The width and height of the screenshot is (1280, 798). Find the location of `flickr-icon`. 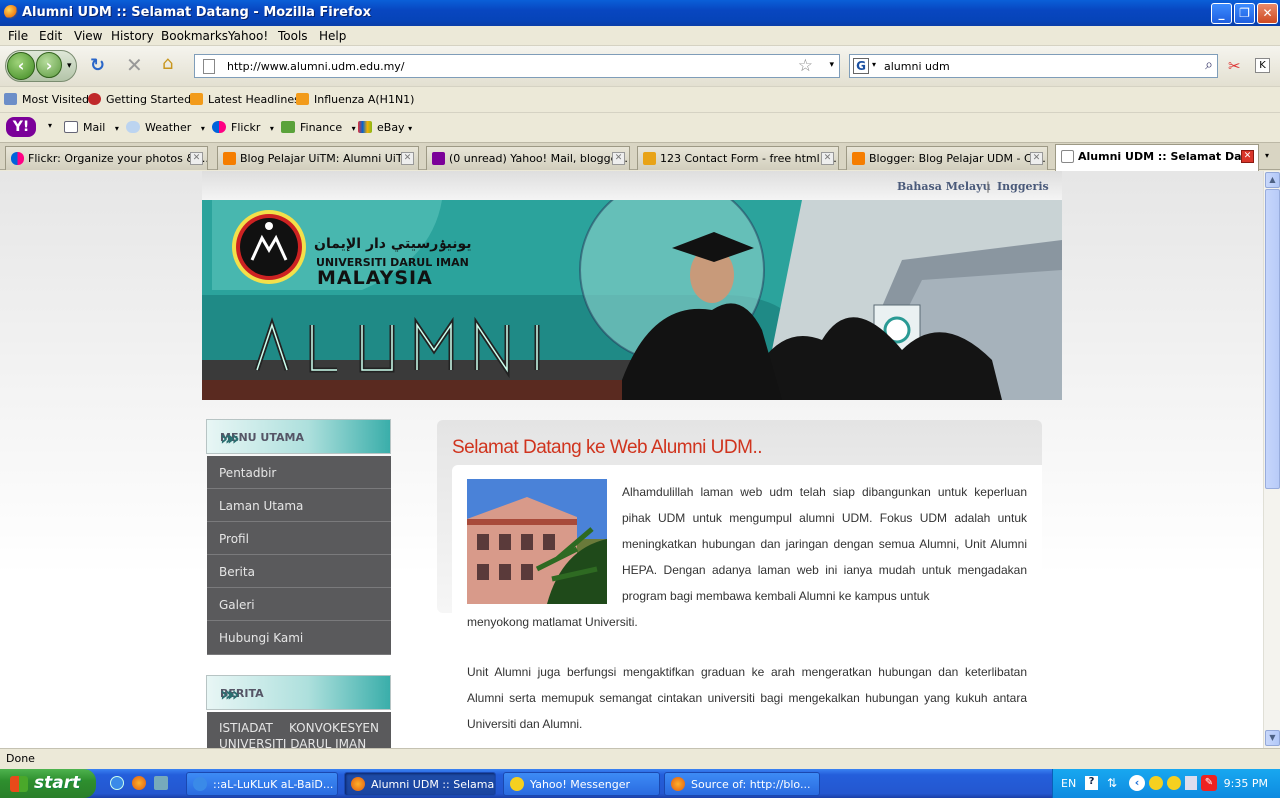

flickr-icon is located at coordinates (219, 127).